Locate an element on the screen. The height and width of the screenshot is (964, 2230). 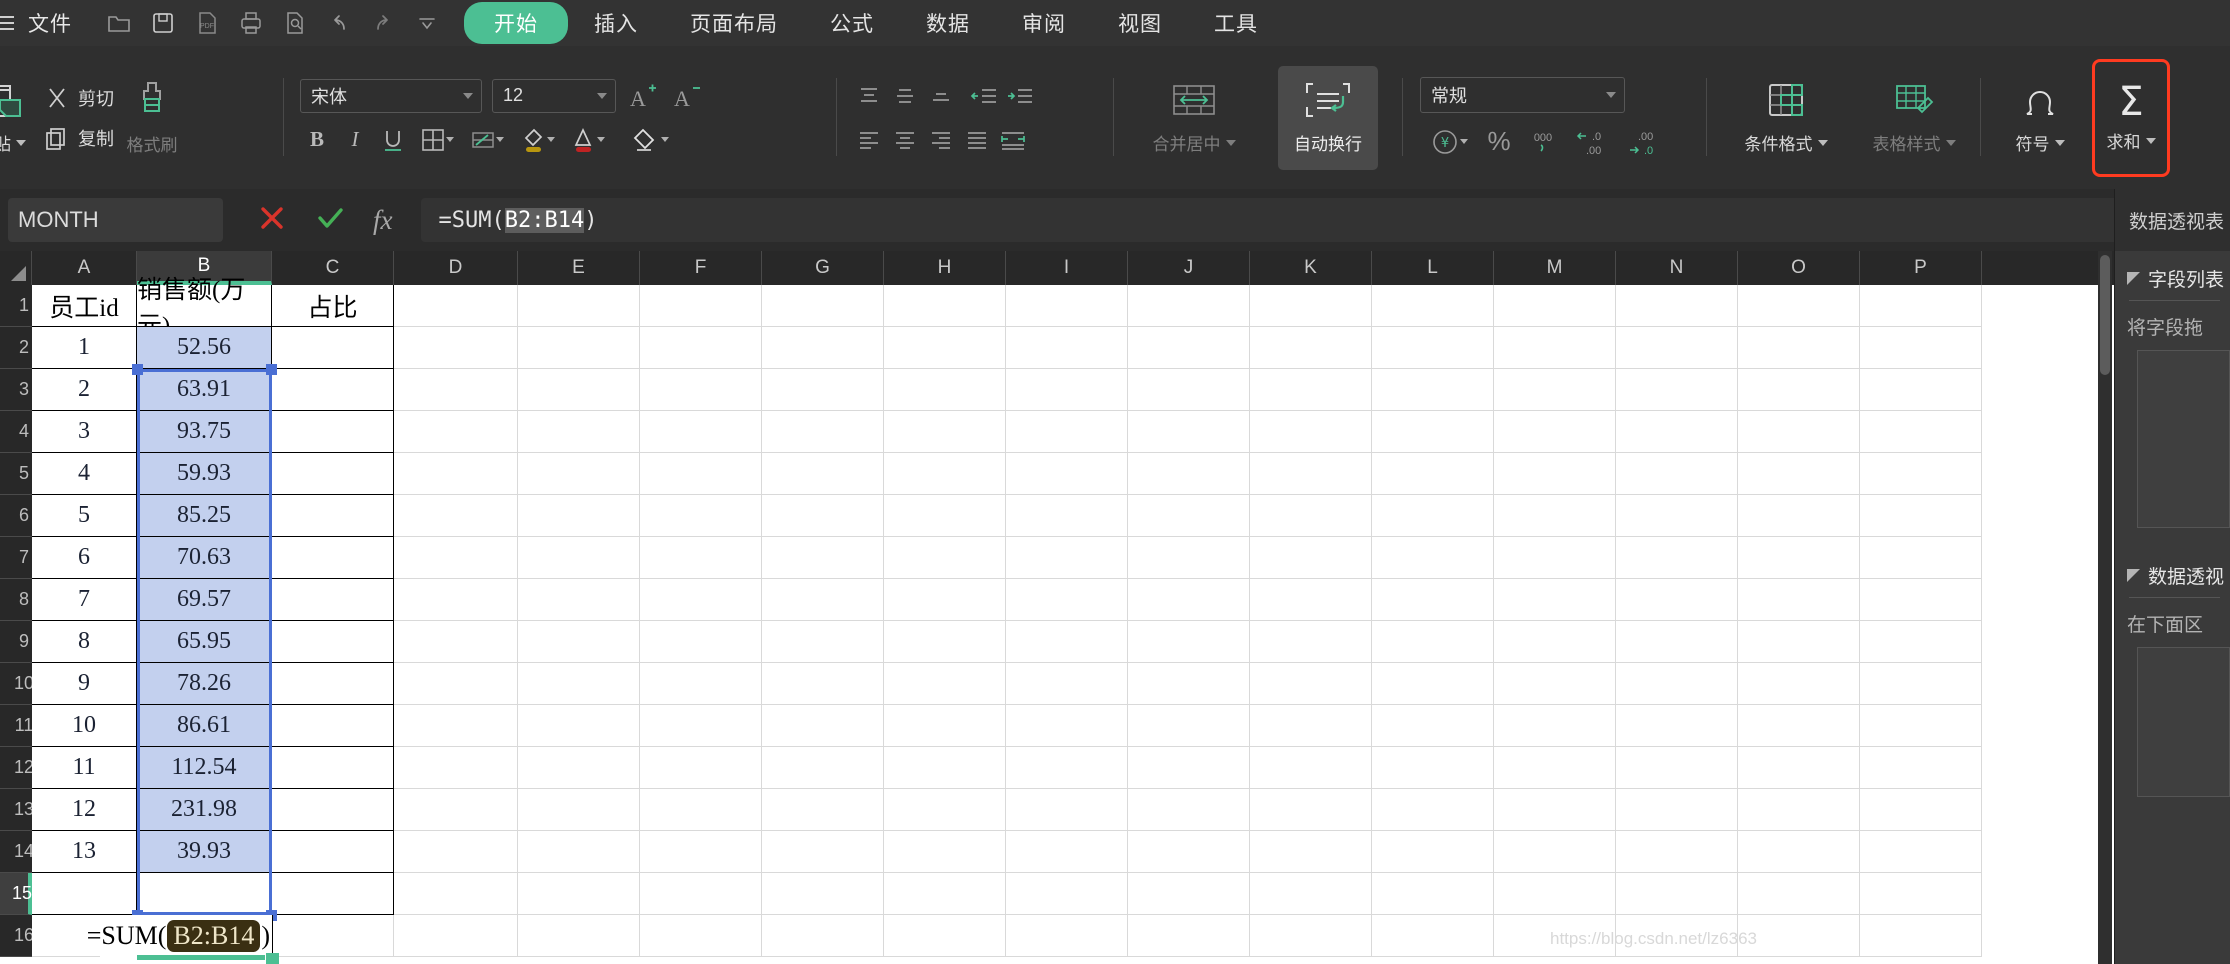
tab-review: 审阅 is located at coordinates (1044, 23).